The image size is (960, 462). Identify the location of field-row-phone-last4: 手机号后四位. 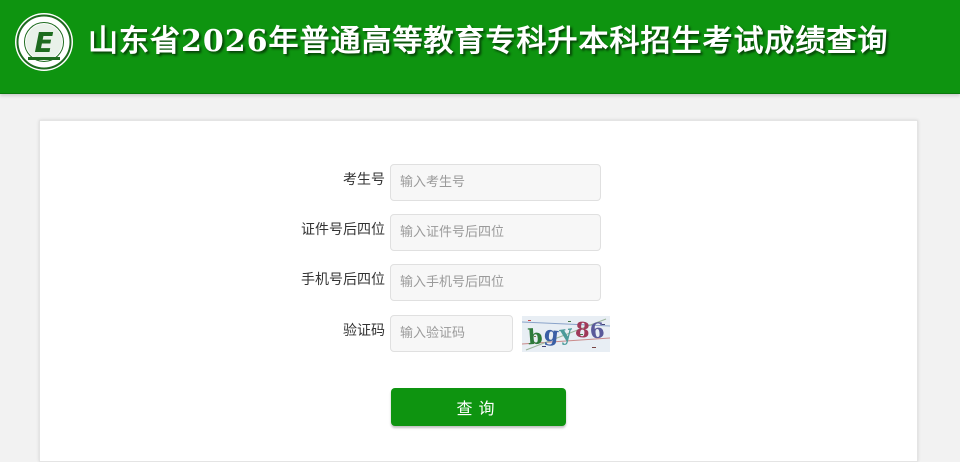
(212, 282).